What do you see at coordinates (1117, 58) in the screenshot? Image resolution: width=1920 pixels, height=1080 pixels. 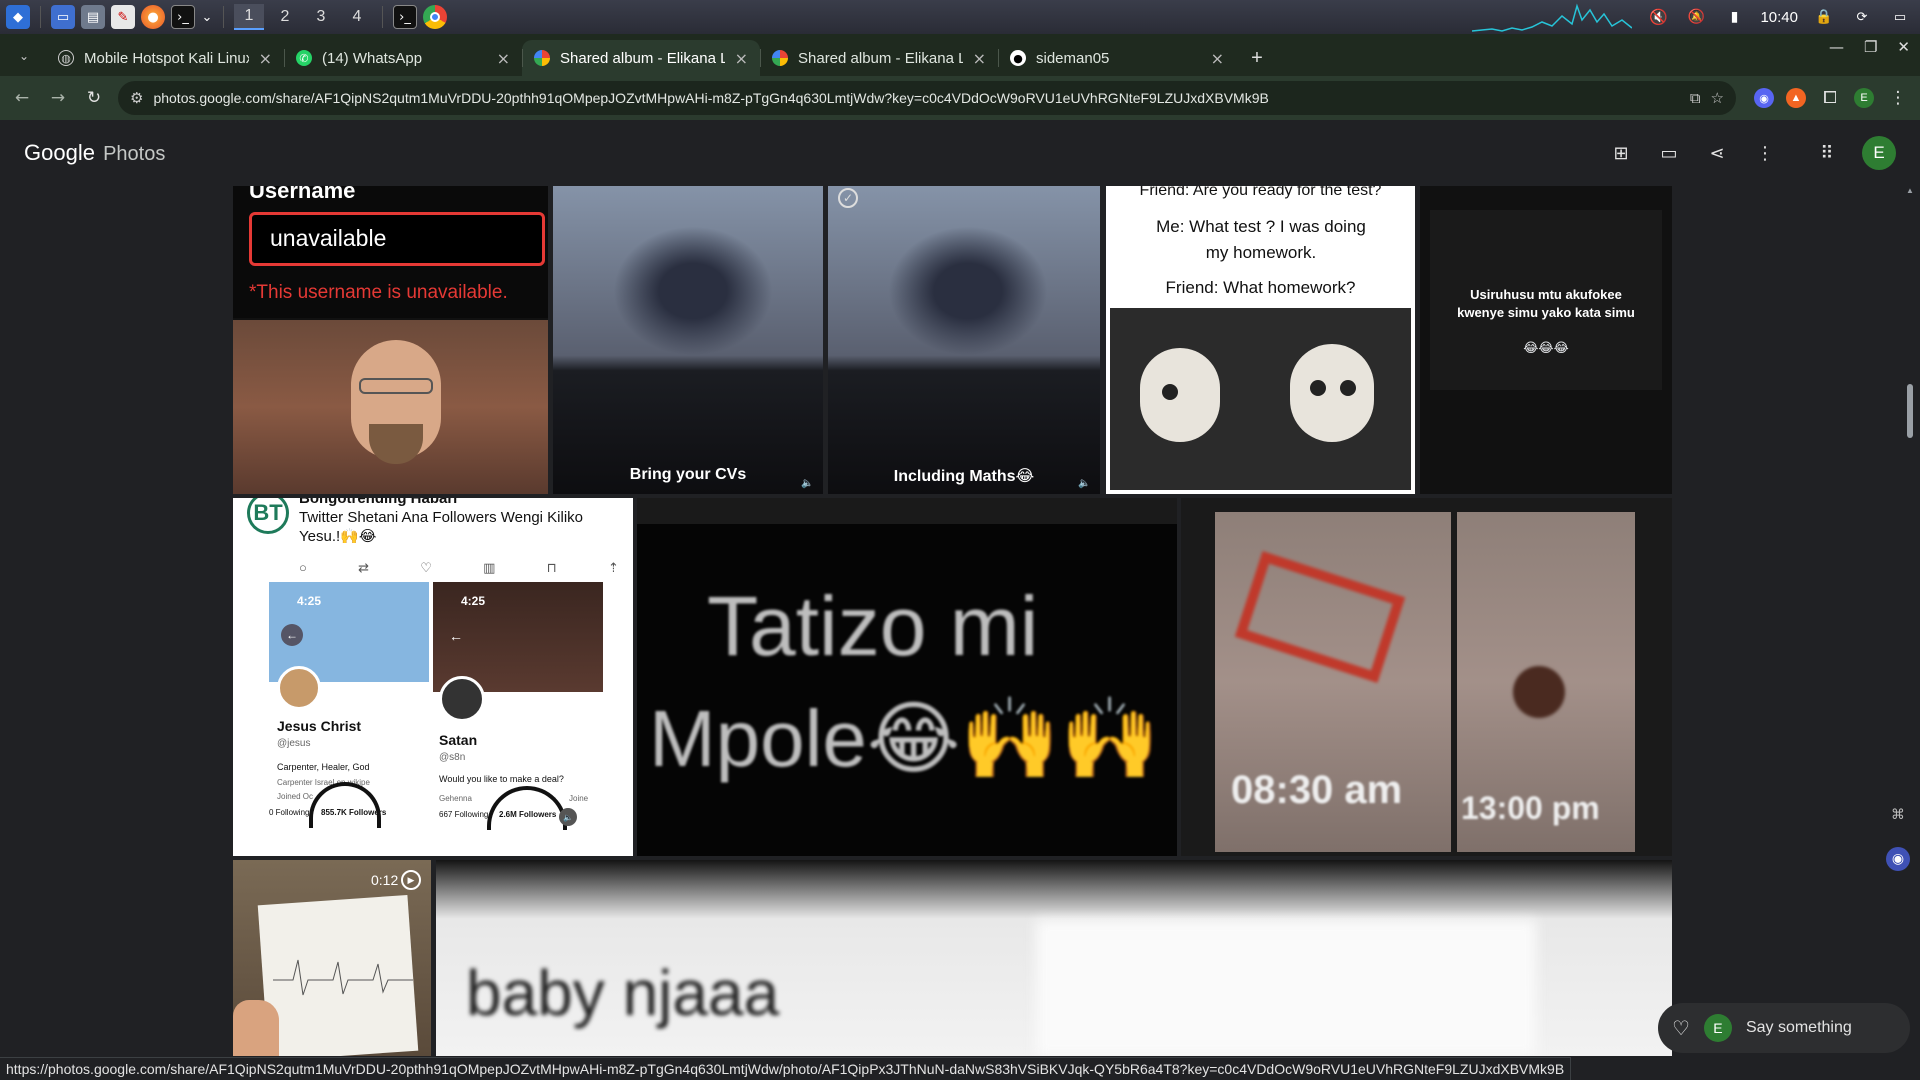 I see `tab-github: ● sideman05 ×` at bounding box center [1117, 58].